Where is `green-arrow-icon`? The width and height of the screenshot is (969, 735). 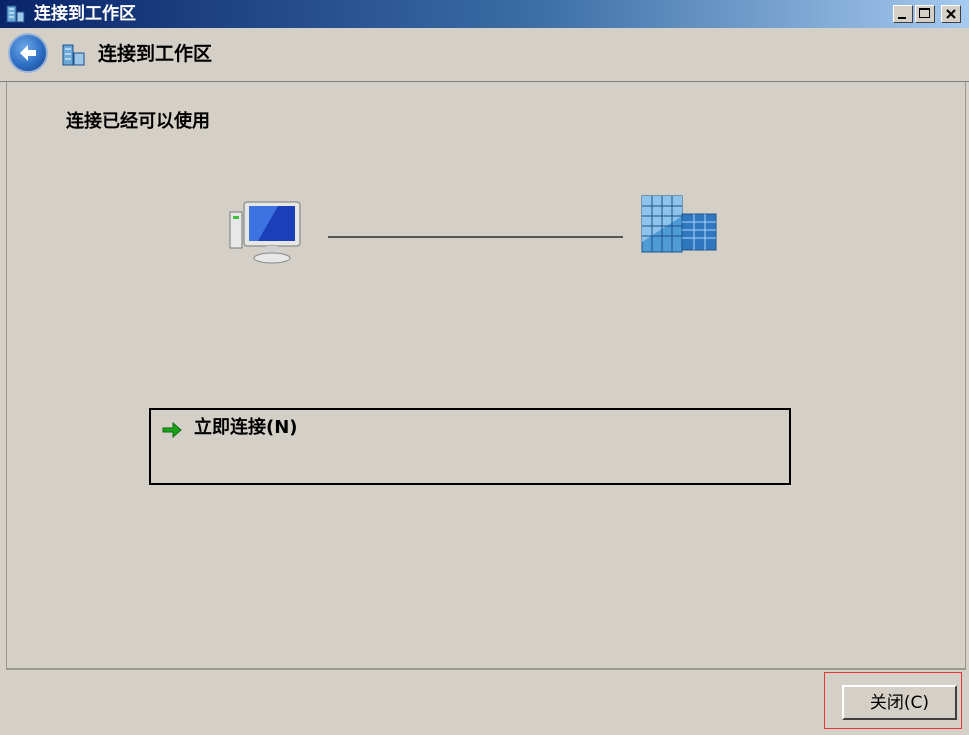 green-arrow-icon is located at coordinates (172, 430).